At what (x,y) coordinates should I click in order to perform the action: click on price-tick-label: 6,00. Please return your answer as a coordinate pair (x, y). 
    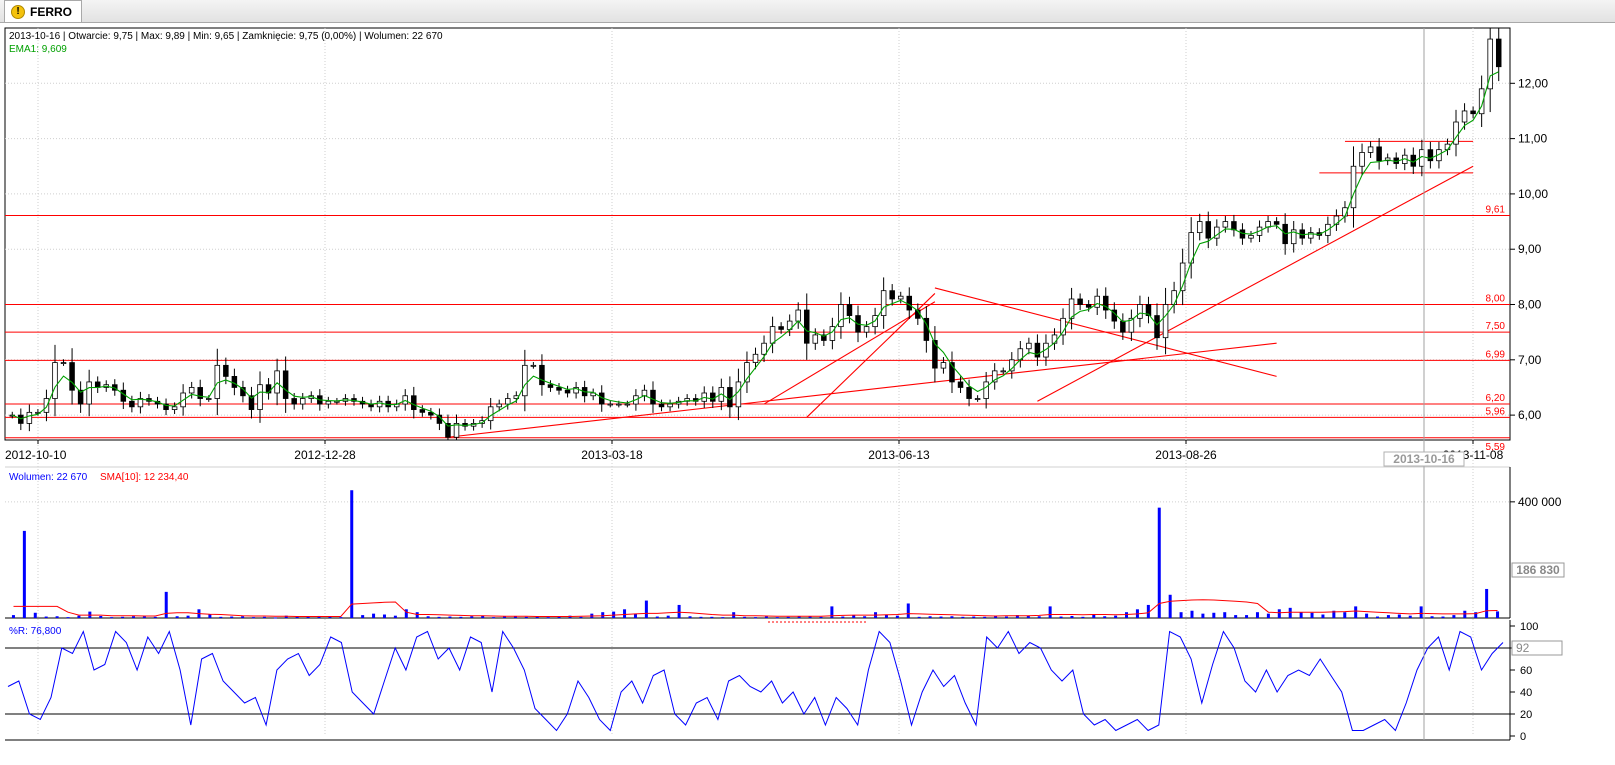
    Looking at the image, I should click on (1530, 415).